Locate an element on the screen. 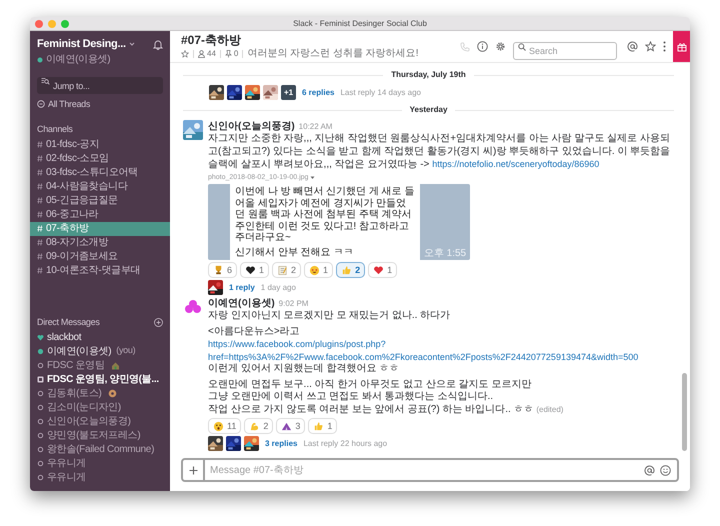 This screenshot has height=526, width=720. channel-item: 08-자기소개방 is located at coordinates (100, 243).